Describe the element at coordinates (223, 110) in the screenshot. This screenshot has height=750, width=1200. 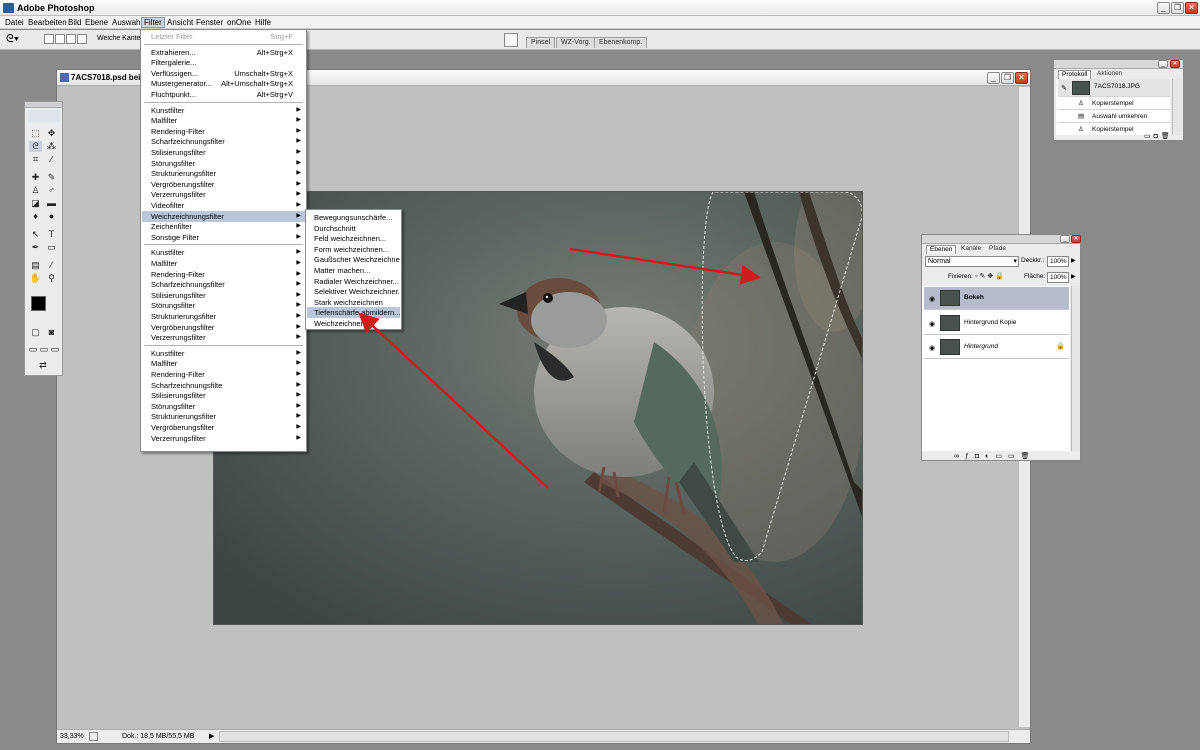
I see `filter-menu-item: Kunstfilter ▶` at that location.